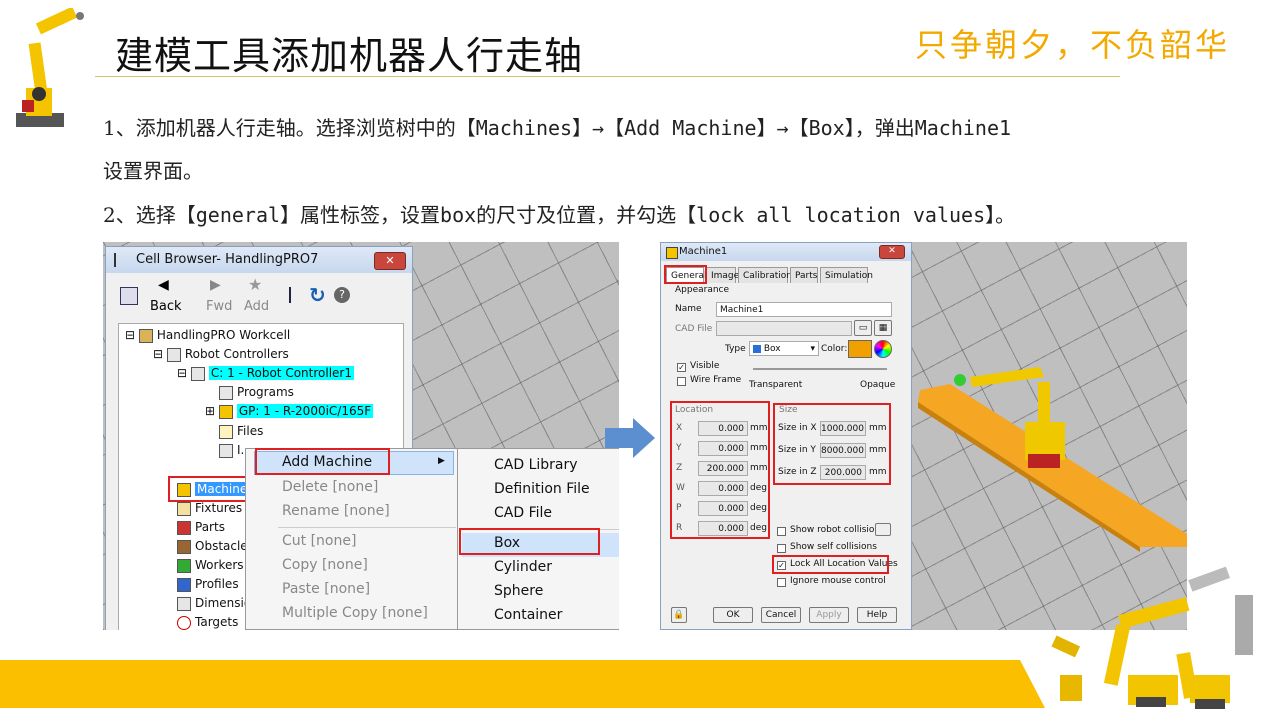 The width and height of the screenshot is (1280, 720). Describe the element at coordinates (184, 546) in the screenshot. I see `obstacles-icon` at that location.